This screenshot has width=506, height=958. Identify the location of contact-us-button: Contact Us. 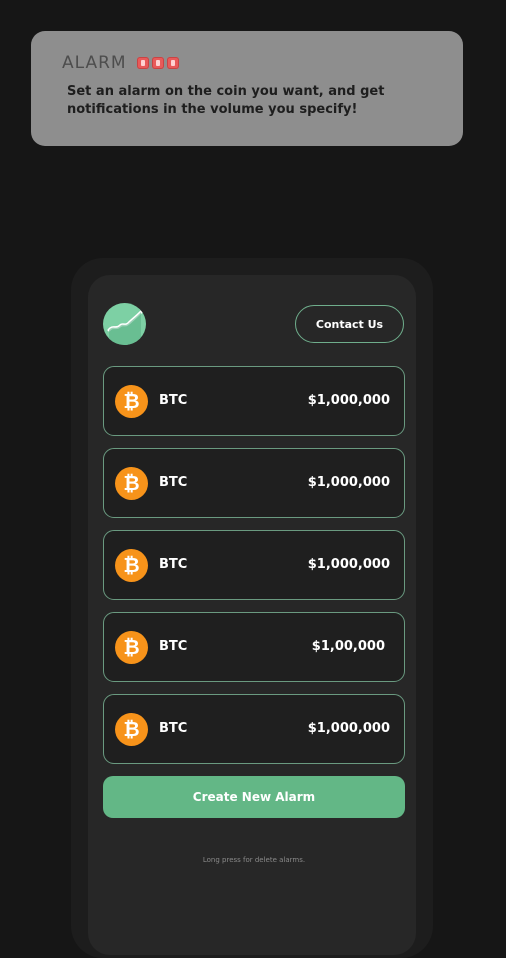
(349, 324).